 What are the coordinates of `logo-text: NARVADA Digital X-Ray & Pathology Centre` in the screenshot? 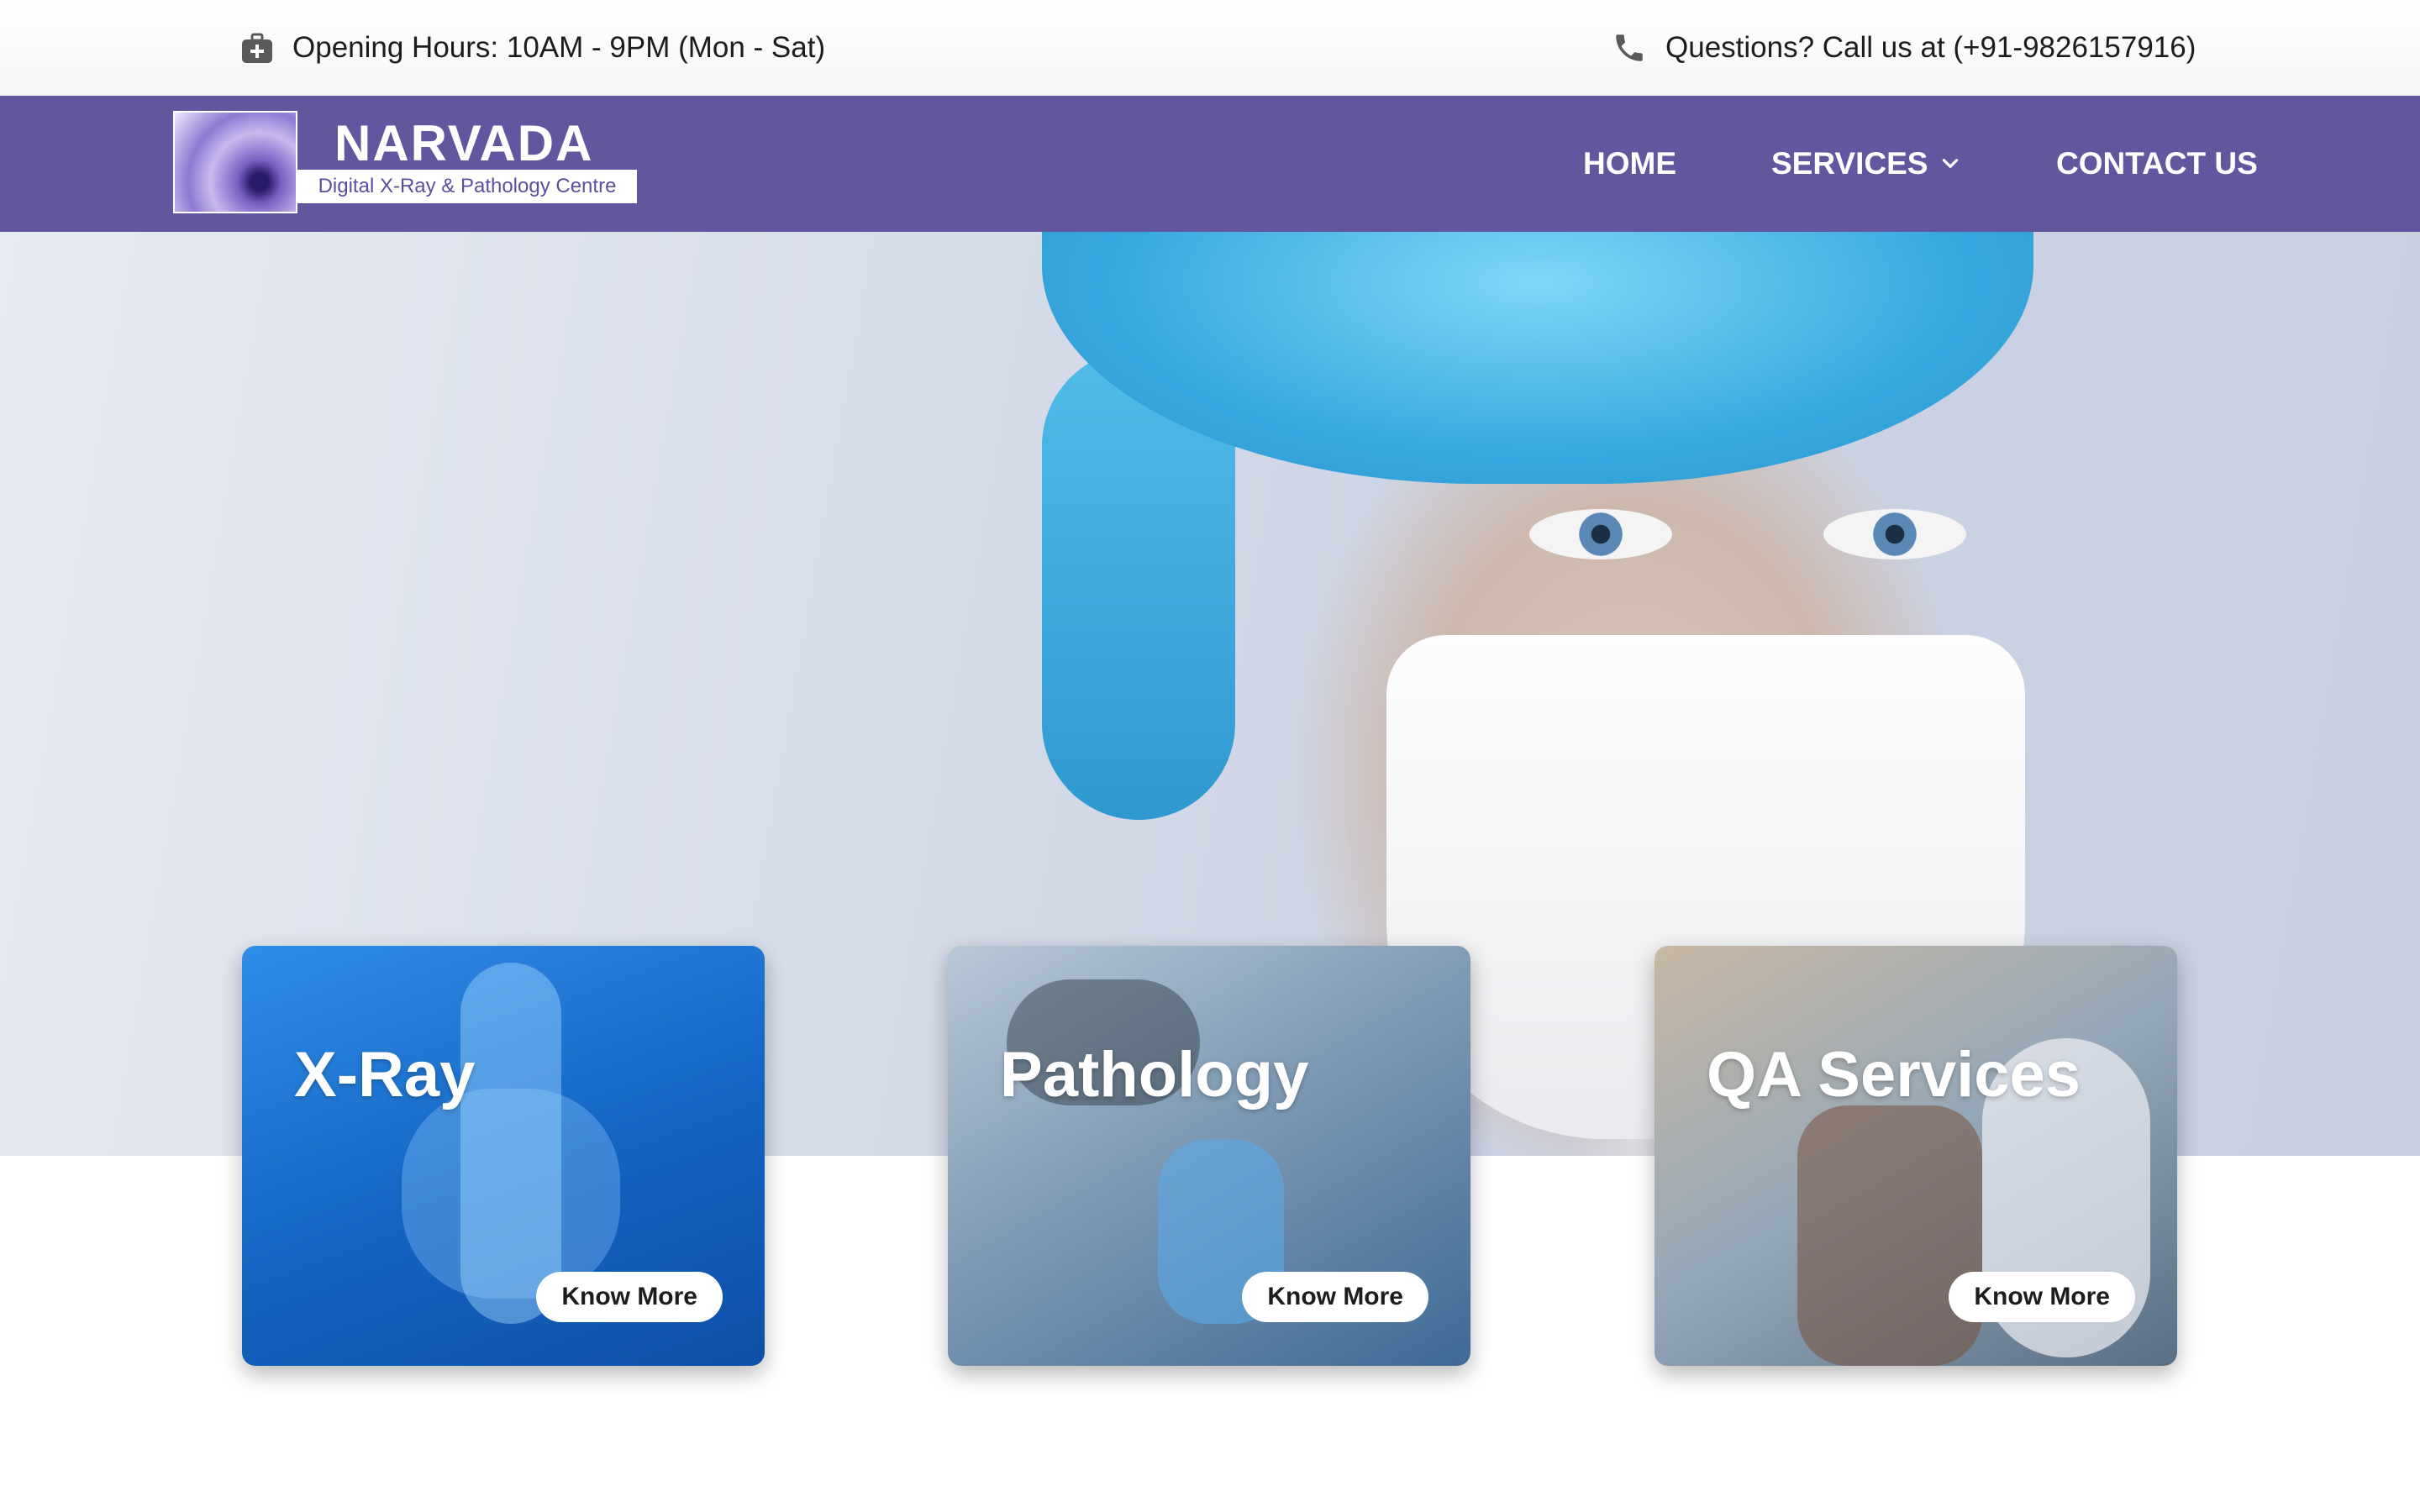 It's located at (467, 164).